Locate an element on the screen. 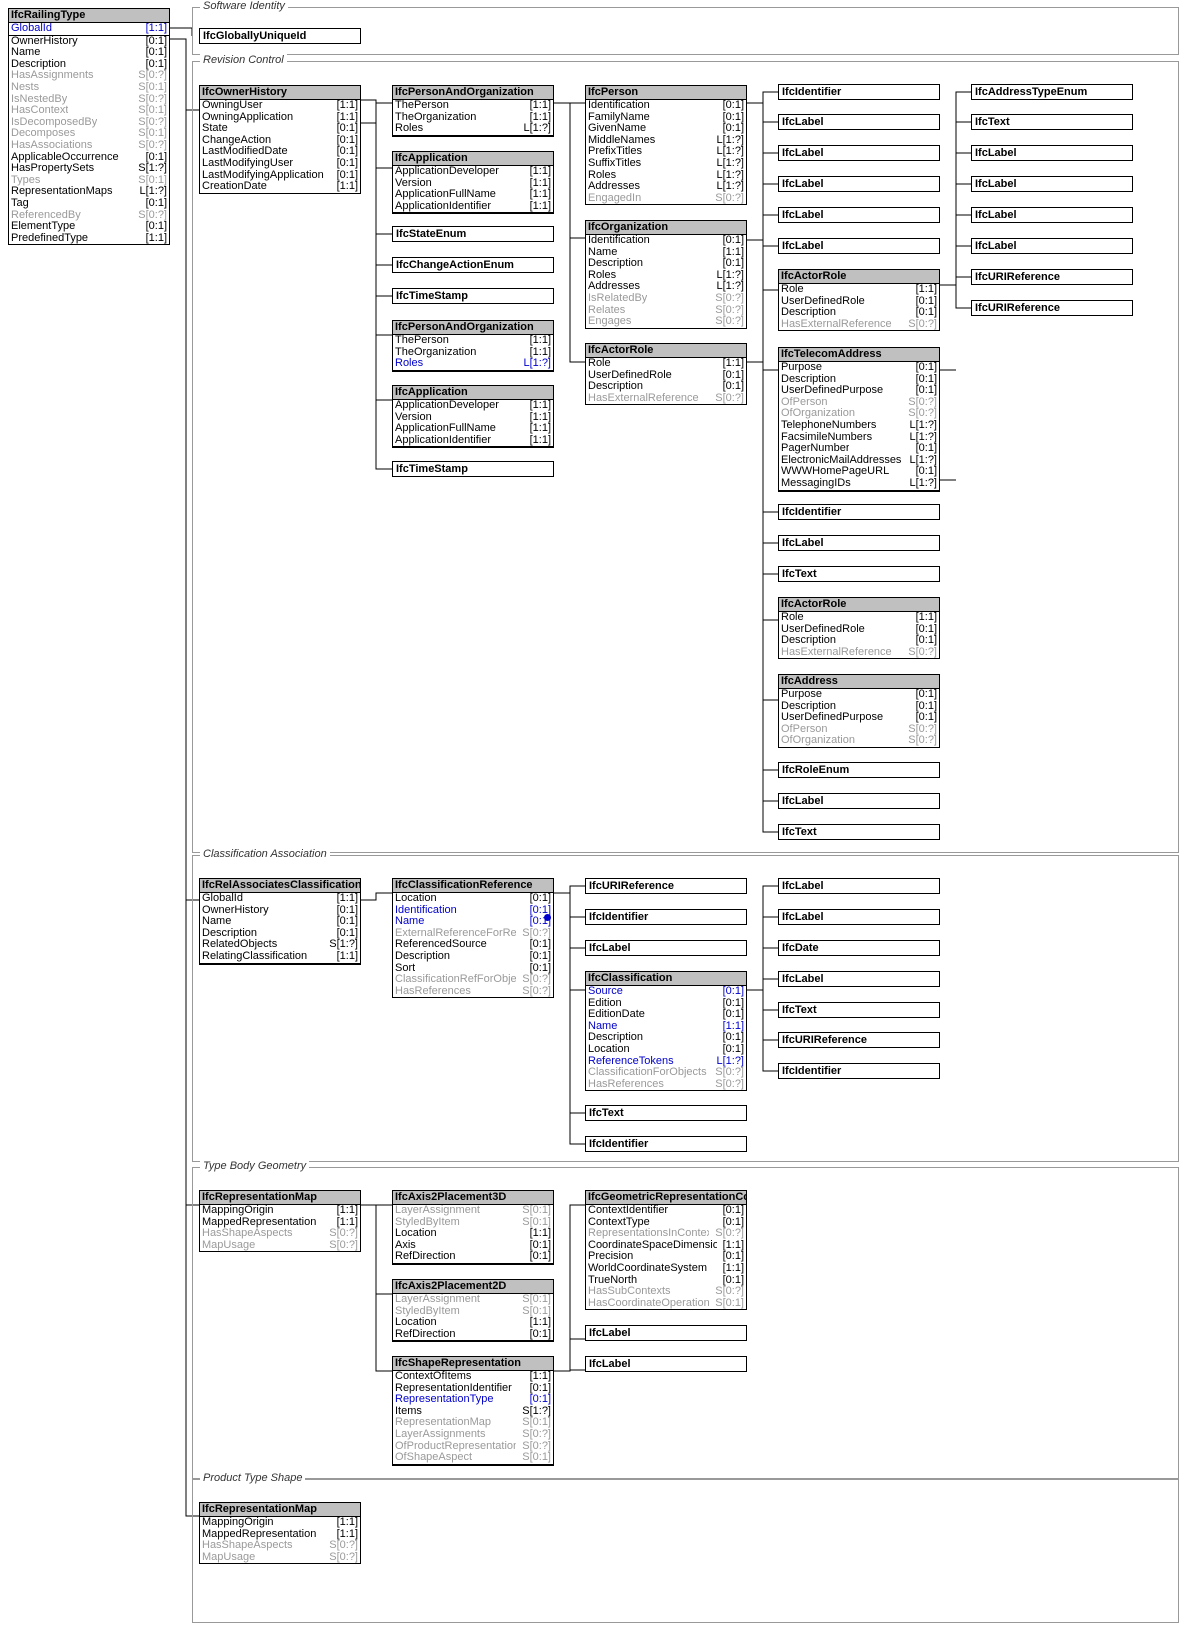 The width and height of the screenshot is (1184, 1628). simple-type-label: IfcIdentifier is located at coordinates (619, 917).